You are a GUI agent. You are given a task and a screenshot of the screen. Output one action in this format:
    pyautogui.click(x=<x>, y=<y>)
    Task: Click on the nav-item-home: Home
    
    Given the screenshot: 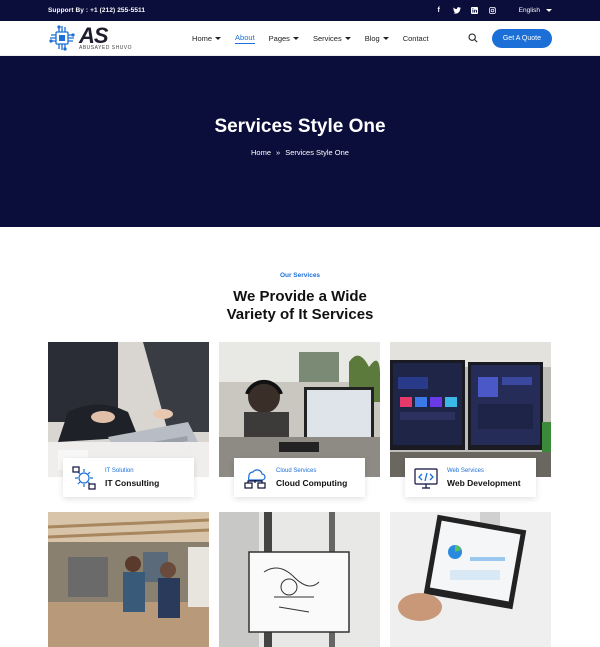 What is the action you would take?
    pyautogui.click(x=207, y=38)
    